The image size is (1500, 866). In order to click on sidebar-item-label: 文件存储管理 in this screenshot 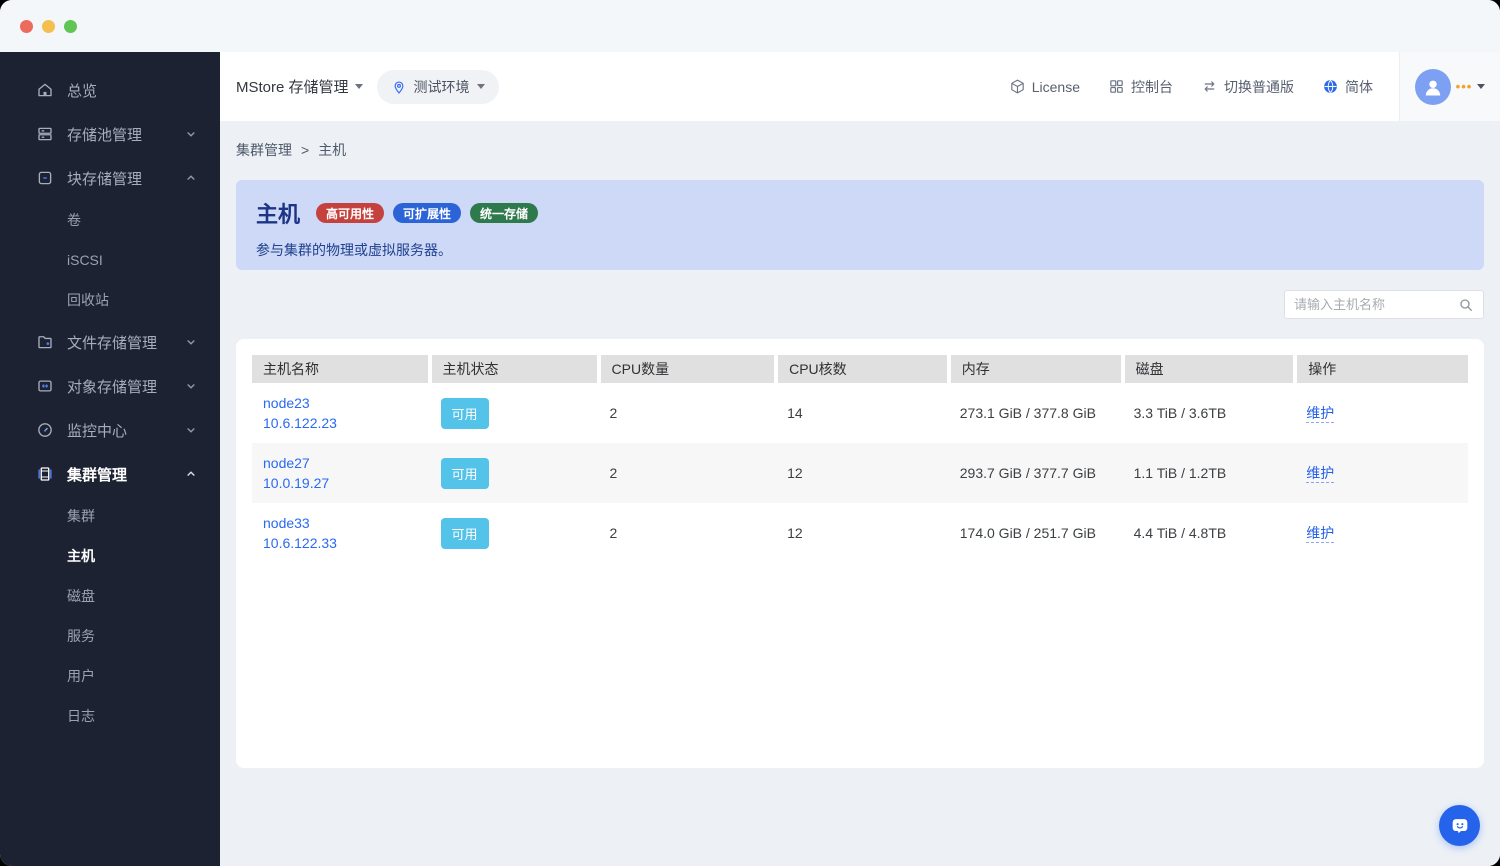, I will do `click(112, 343)`.